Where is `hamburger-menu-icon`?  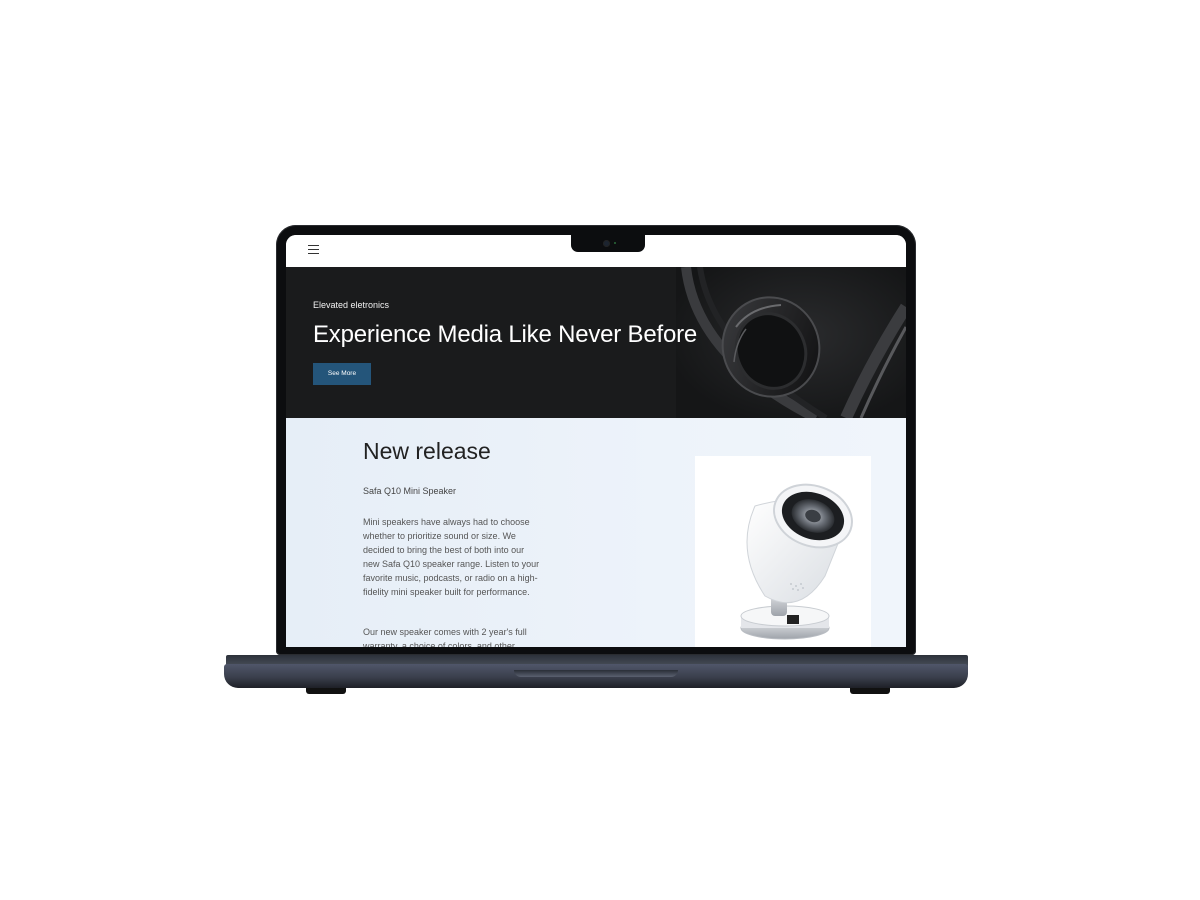 hamburger-menu-icon is located at coordinates (313, 249).